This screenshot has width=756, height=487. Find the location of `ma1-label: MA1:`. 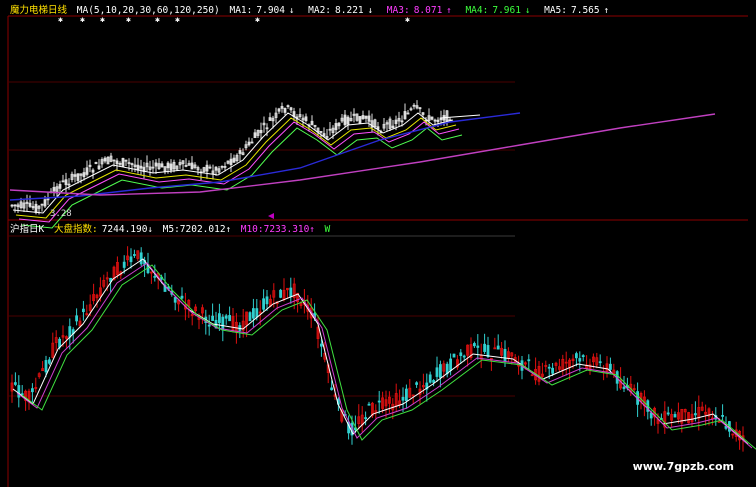

ma1-label: MA1: is located at coordinates (241, 10).